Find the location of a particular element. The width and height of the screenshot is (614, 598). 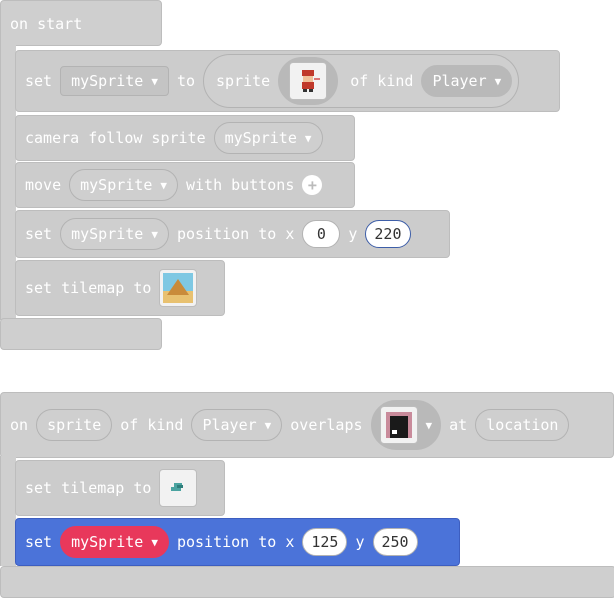

on-start-left-rail is located at coordinates (8, 180).